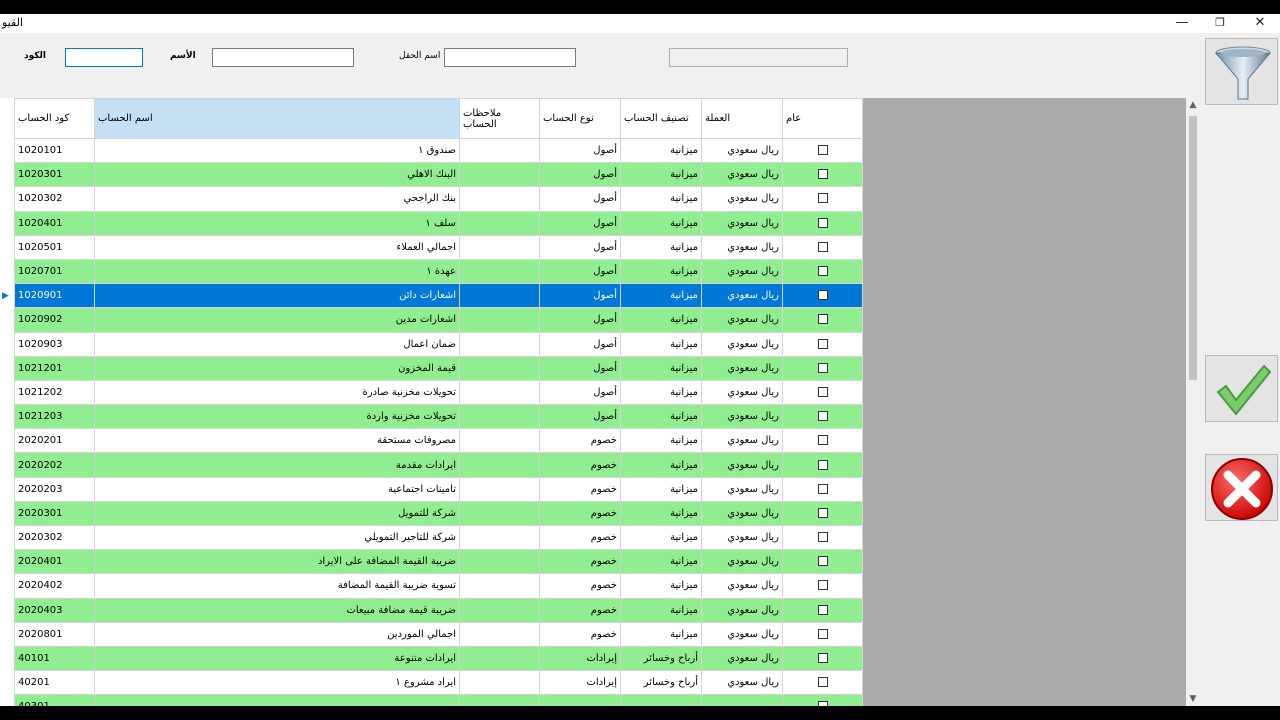 The image size is (1280, 720). What do you see at coordinates (54, 247) in the screenshot?
I see `cell-code: 1020501` at bounding box center [54, 247].